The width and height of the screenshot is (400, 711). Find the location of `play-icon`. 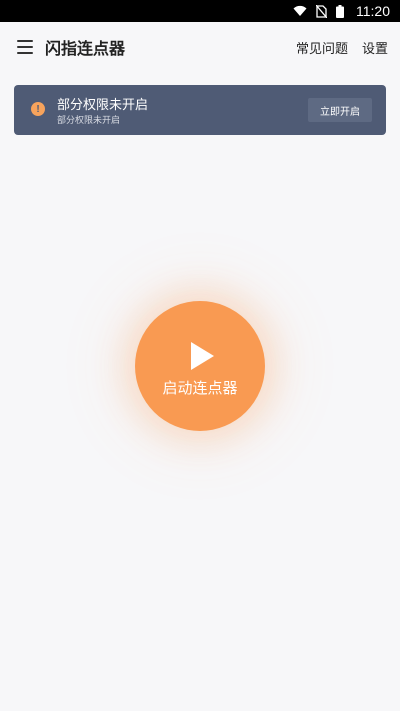

play-icon is located at coordinates (202, 356).